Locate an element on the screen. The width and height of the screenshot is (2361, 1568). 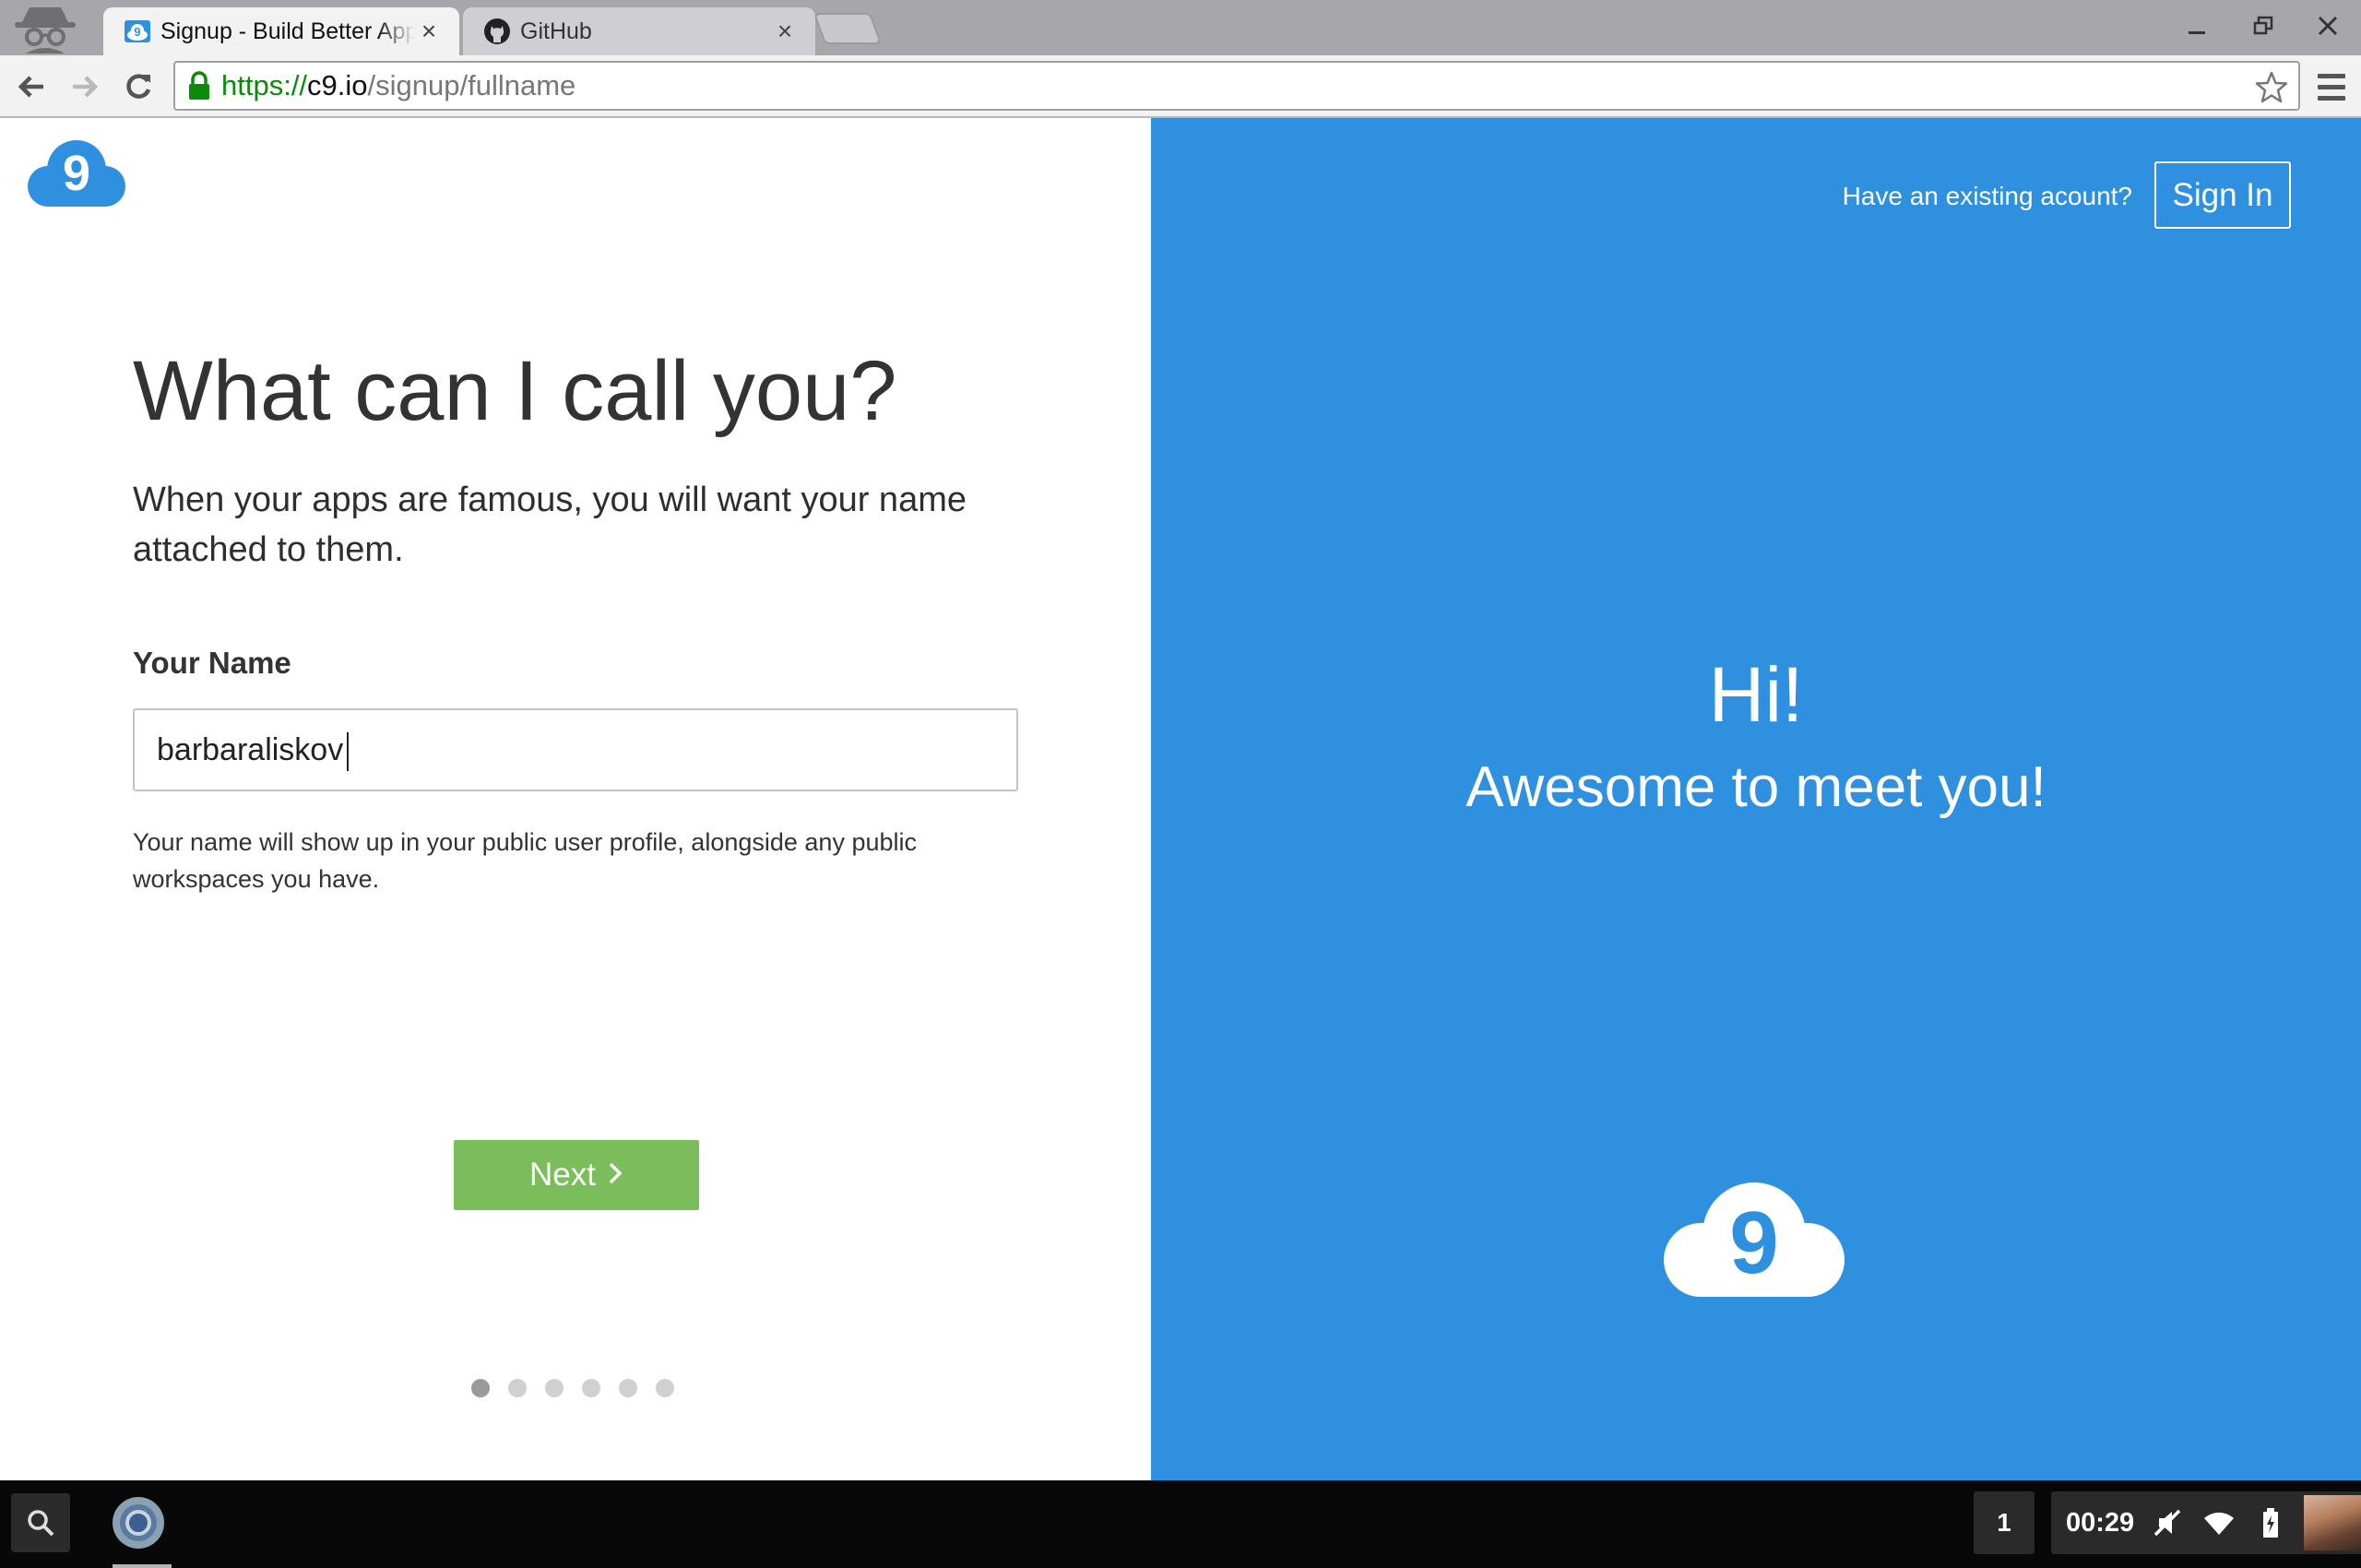
status-tray: 00:29 is located at coordinates (2206, 1522).